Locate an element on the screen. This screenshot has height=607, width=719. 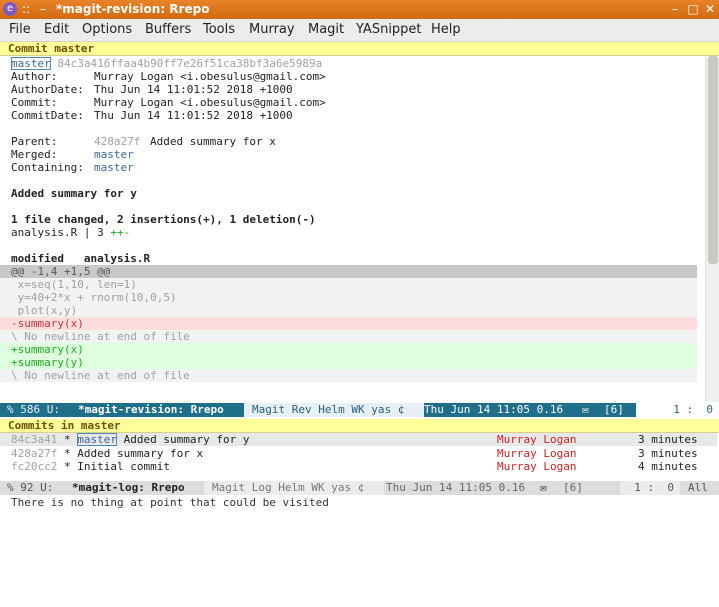
menu-edit: Edit is located at coordinates (56, 30).